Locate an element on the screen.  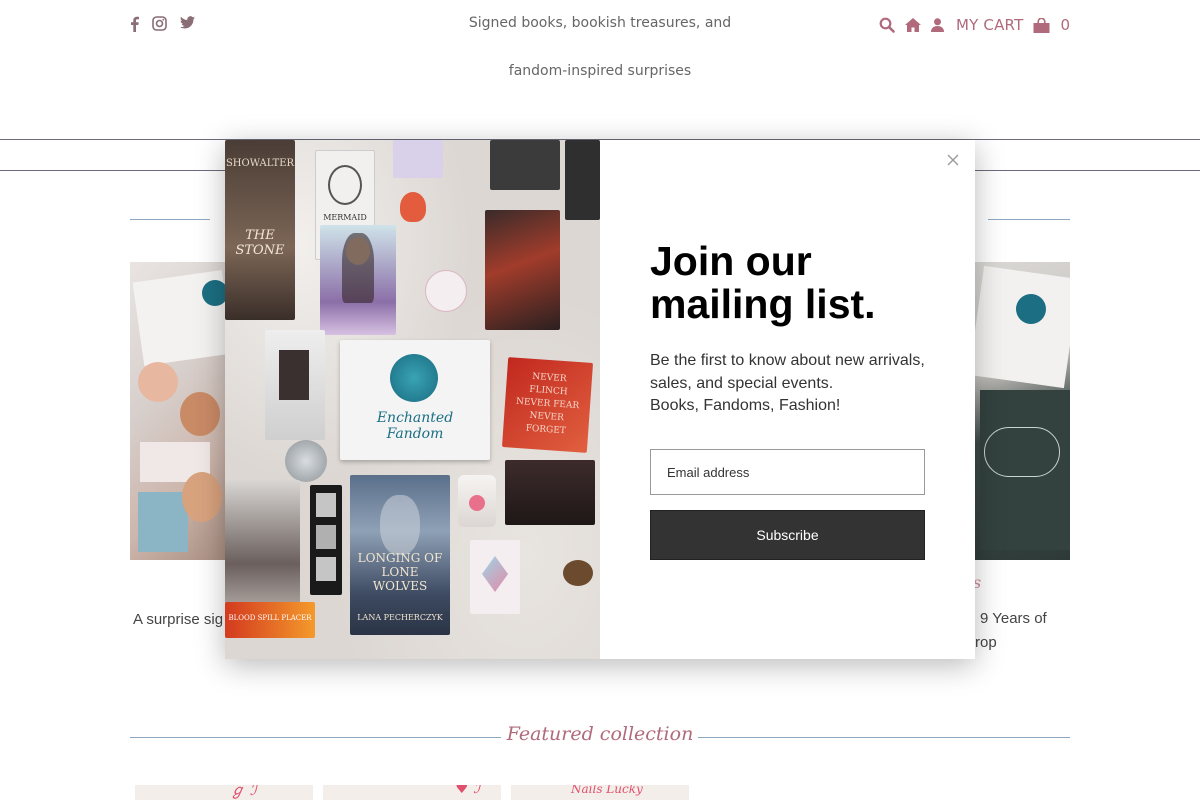
collage-art-print-couple is located at coordinates (262, 550).